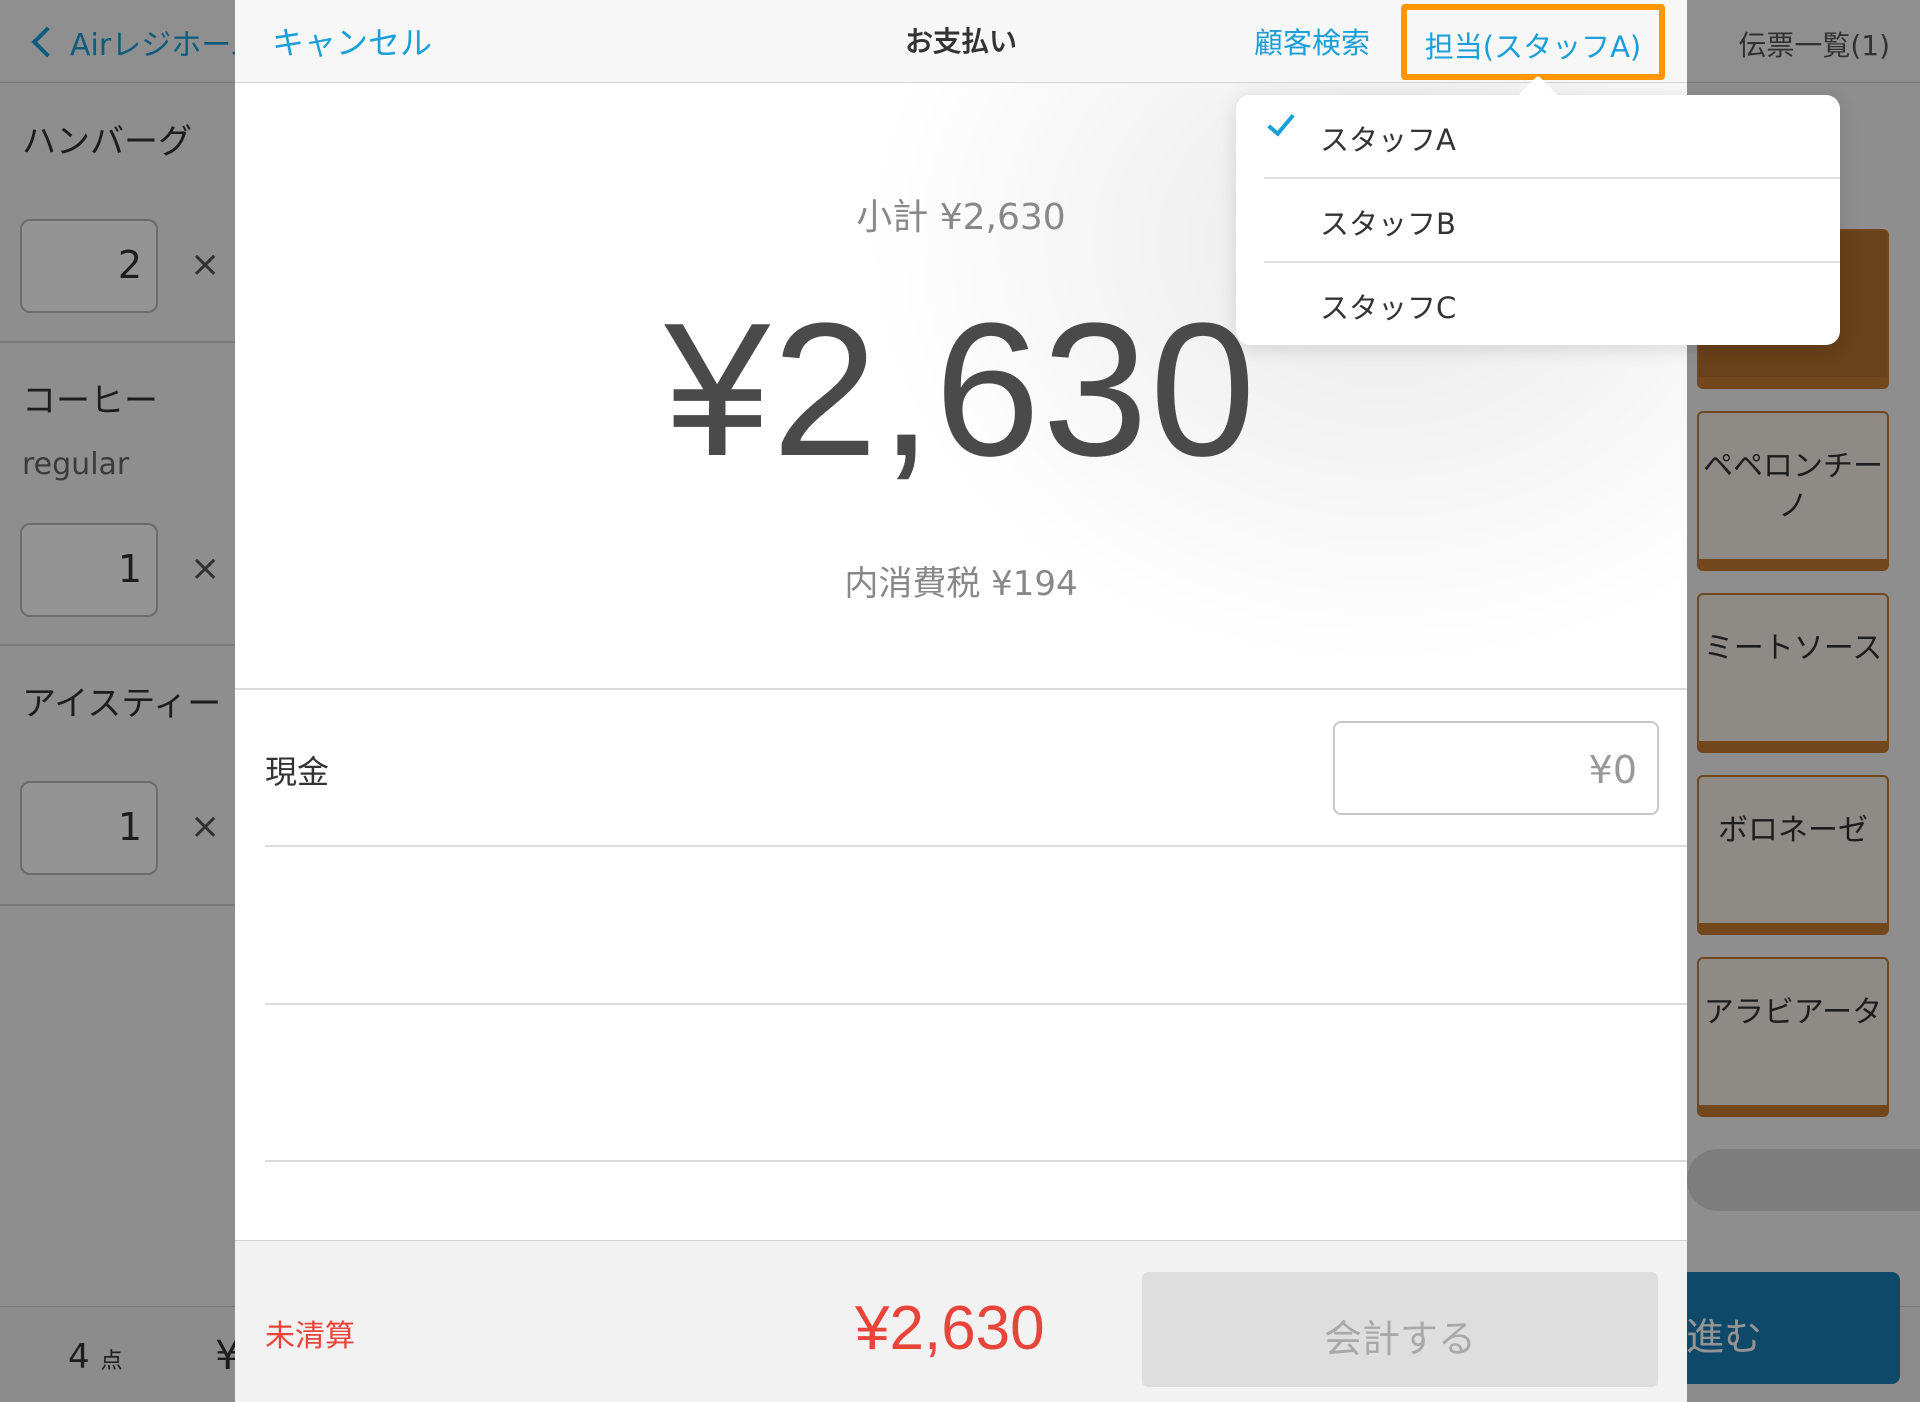 This screenshot has width=1920, height=1402. What do you see at coordinates (310, 1336) in the screenshot?
I see `status-badge: 未清算` at bounding box center [310, 1336].